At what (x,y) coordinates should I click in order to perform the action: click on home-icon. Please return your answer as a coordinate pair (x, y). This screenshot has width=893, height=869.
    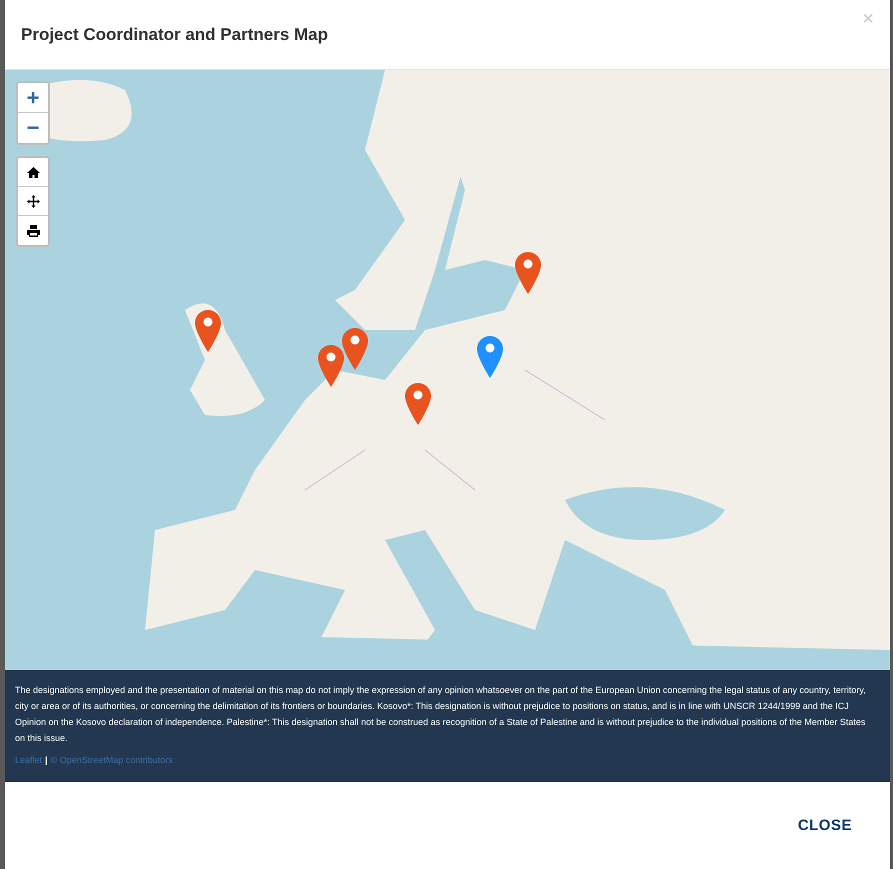
    Looking at the image, I should click on (33, 172).